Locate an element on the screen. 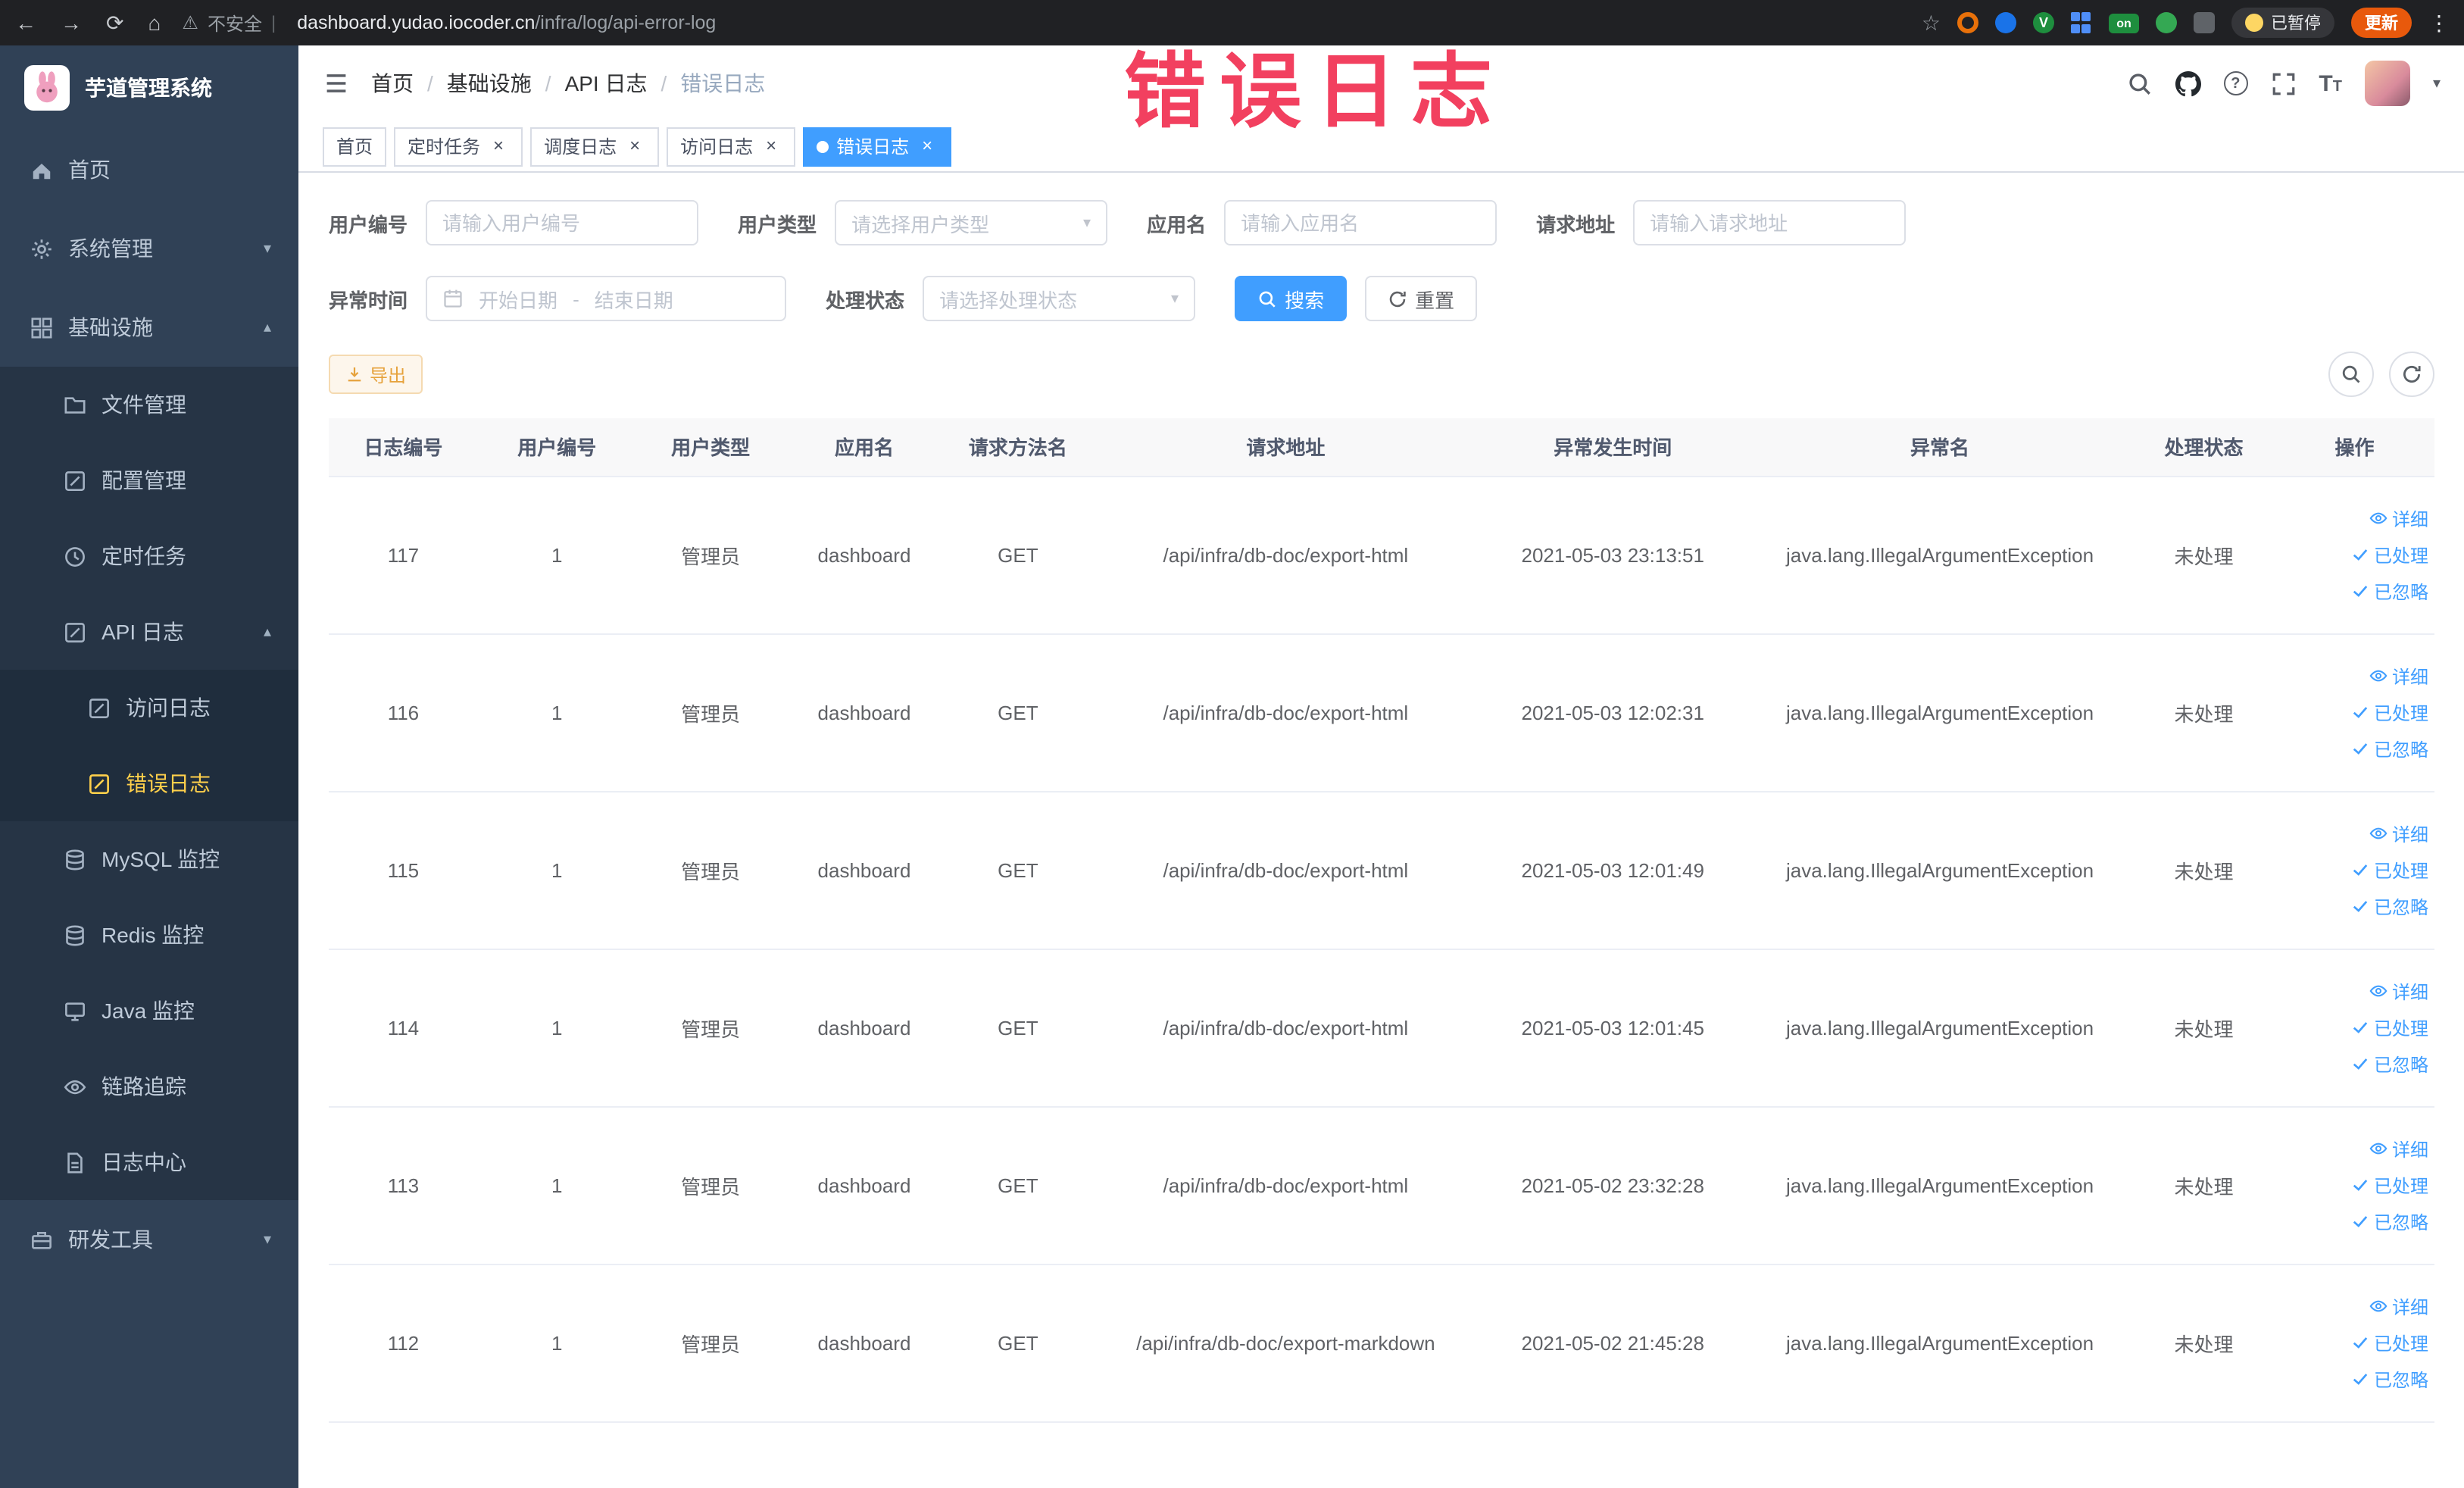 This screenshot has width=2464, height=1488. browser-home-icon: ⌂ is located at coordinates (154, 23).